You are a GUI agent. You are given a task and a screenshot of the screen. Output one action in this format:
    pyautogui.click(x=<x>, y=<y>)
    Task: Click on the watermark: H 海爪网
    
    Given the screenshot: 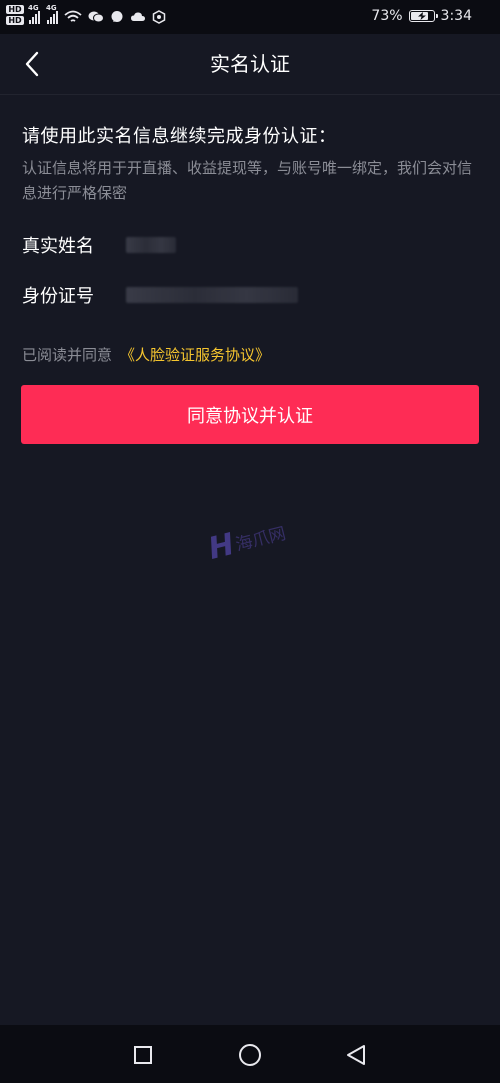 What is the action you would take?
    pyautogui.click(x=247, y=540)
    